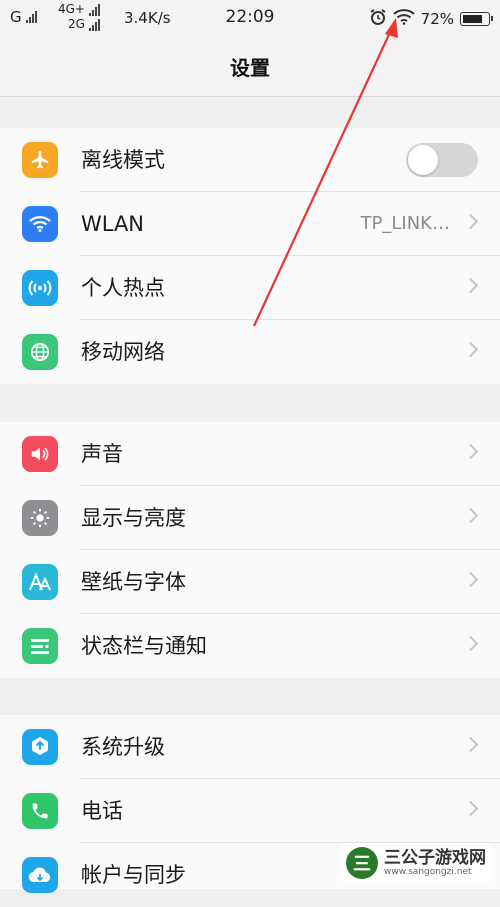 The width and height of the screenshot is (500, 907). Describe the element at coordinates (123, 747) in the screenshot. I see `settings-item-label: 系统升级` at that location.